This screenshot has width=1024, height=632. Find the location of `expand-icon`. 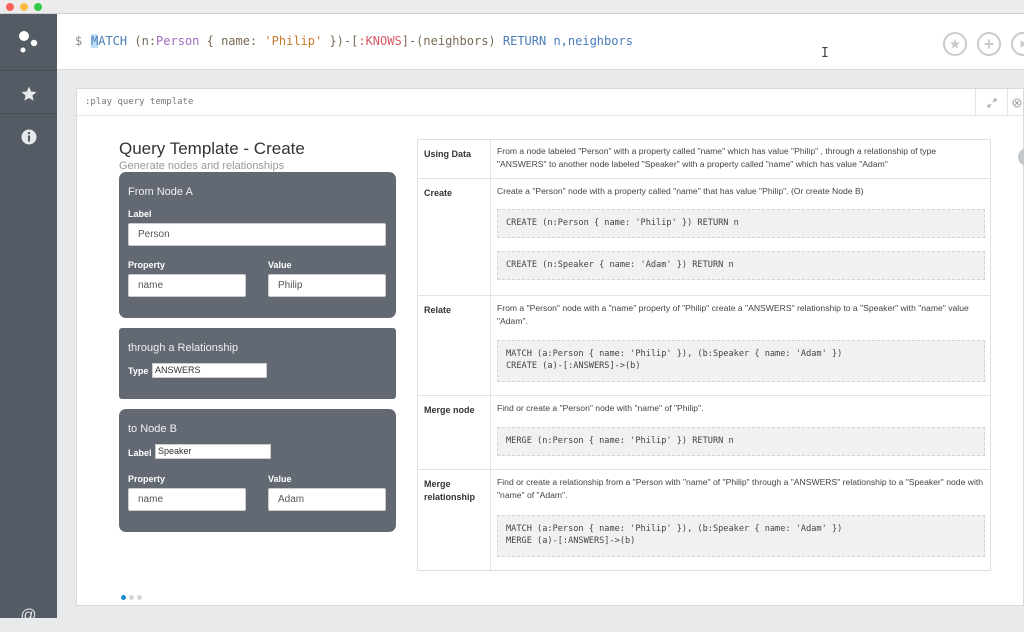

expand-icon is located at coordinates (991, 102).